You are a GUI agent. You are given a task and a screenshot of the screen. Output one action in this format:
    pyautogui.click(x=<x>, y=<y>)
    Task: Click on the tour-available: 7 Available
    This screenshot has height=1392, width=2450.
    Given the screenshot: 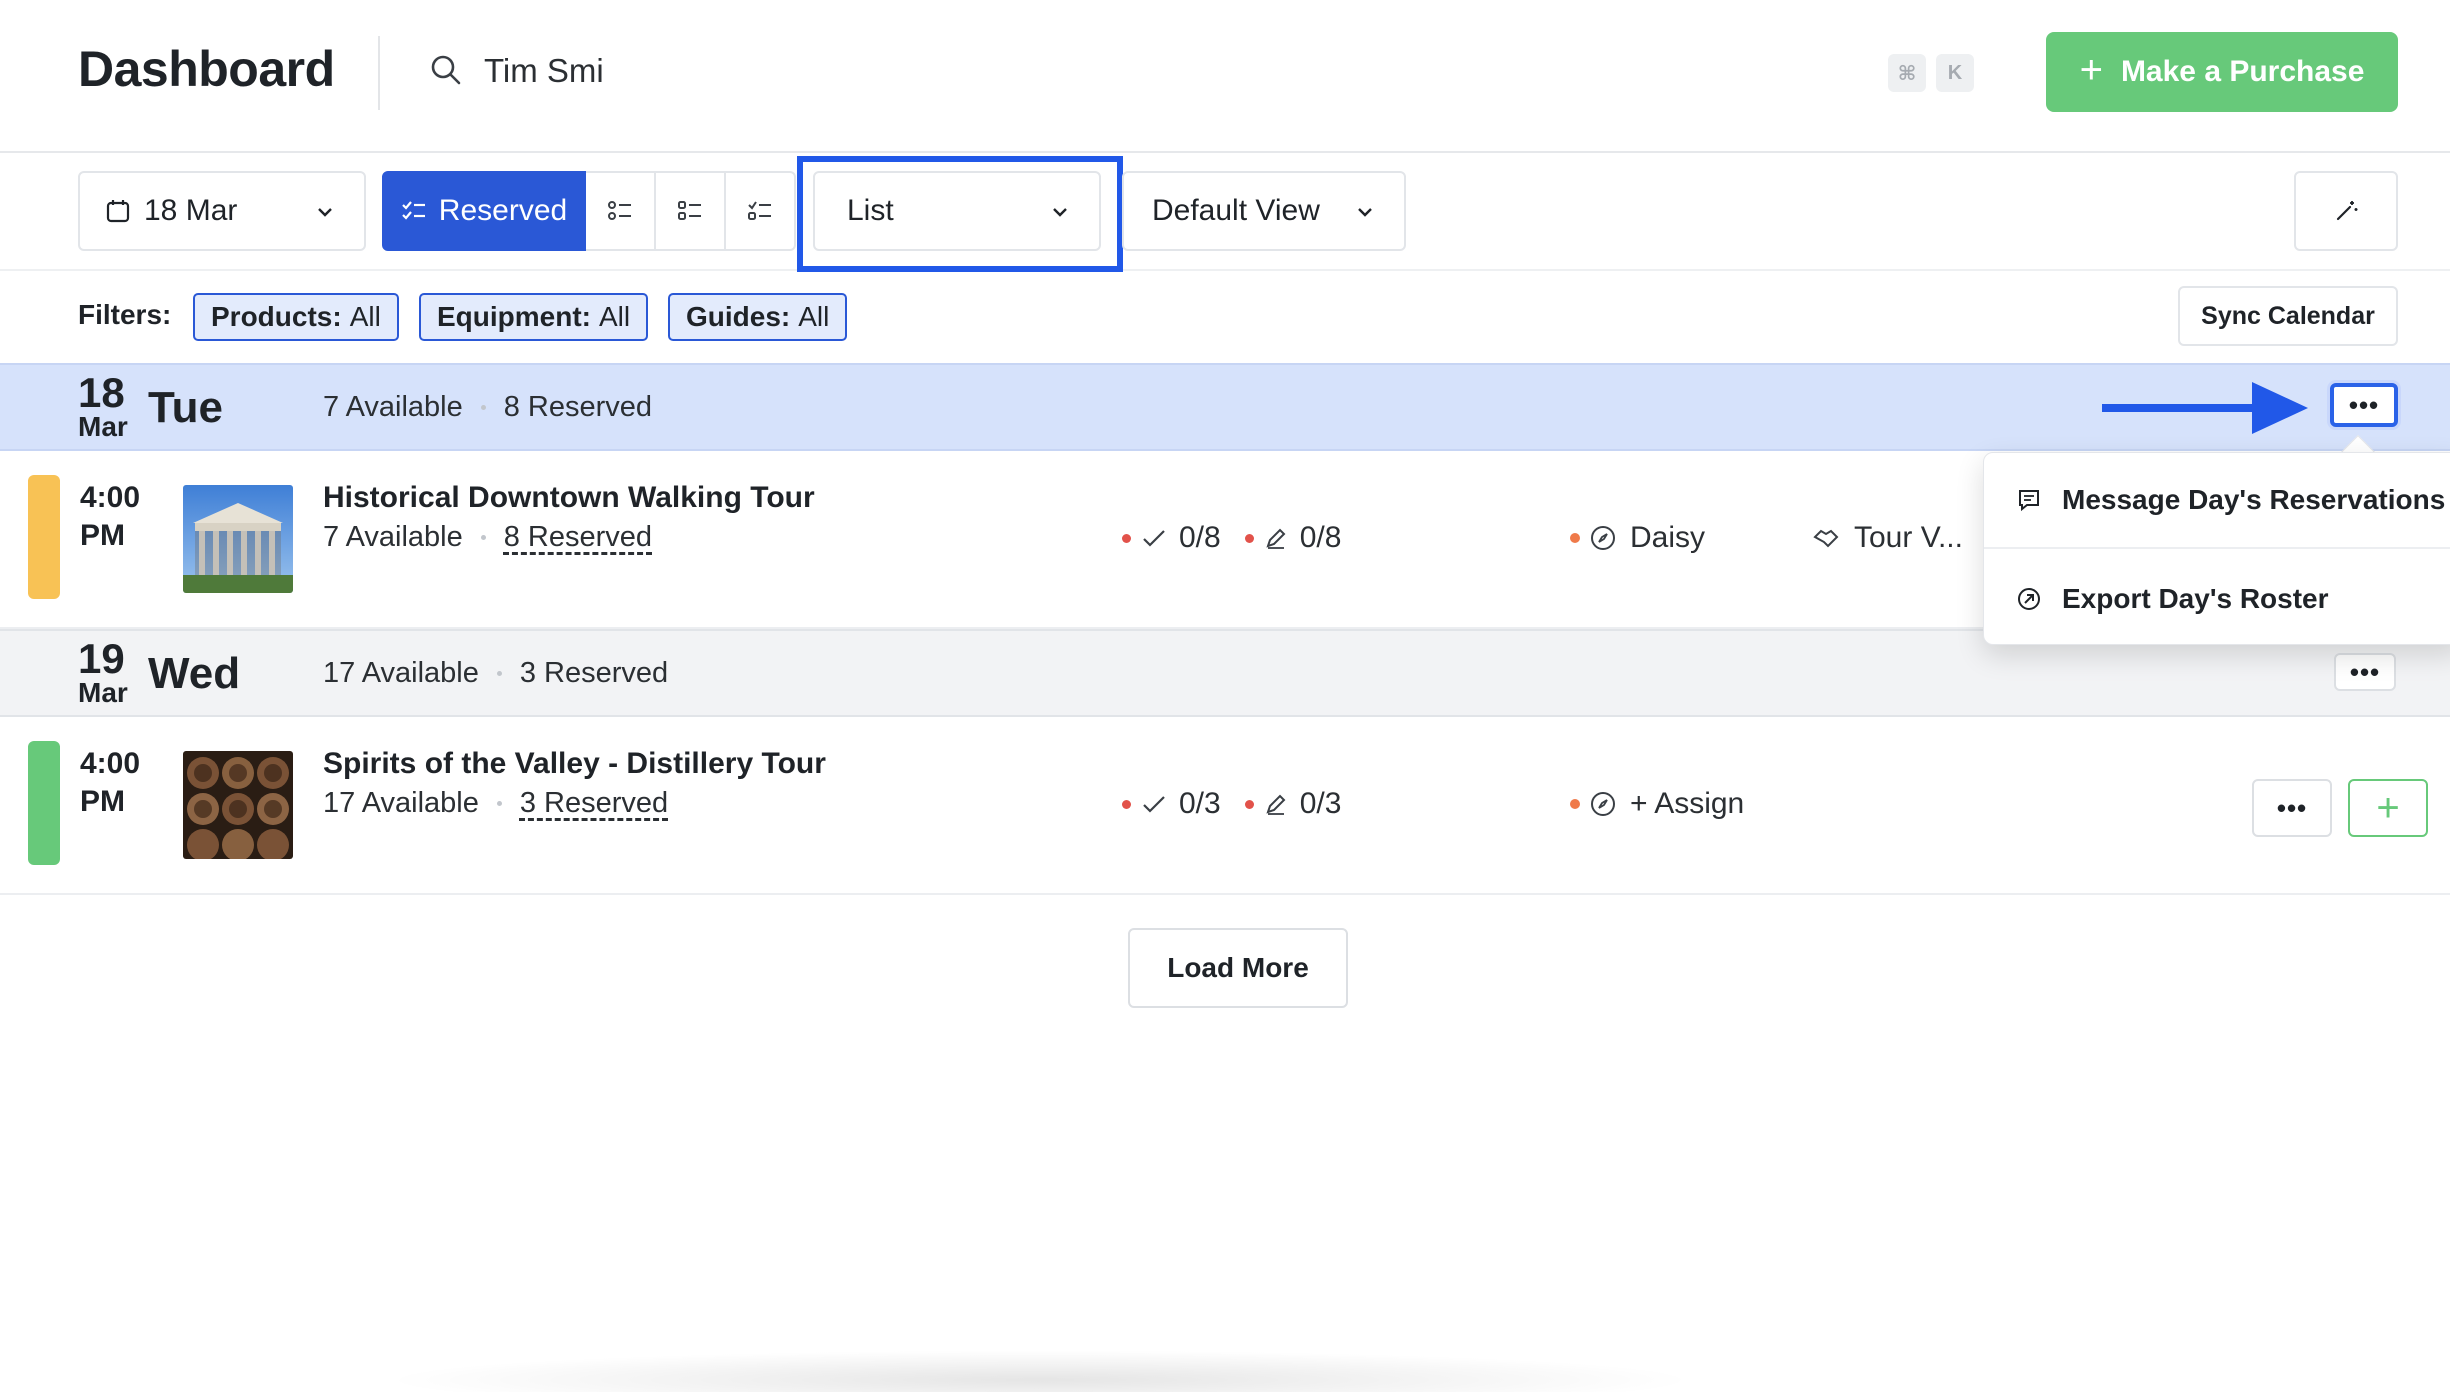 What is the action you would take?
    pyautogui.click(x=393, y=537)
    